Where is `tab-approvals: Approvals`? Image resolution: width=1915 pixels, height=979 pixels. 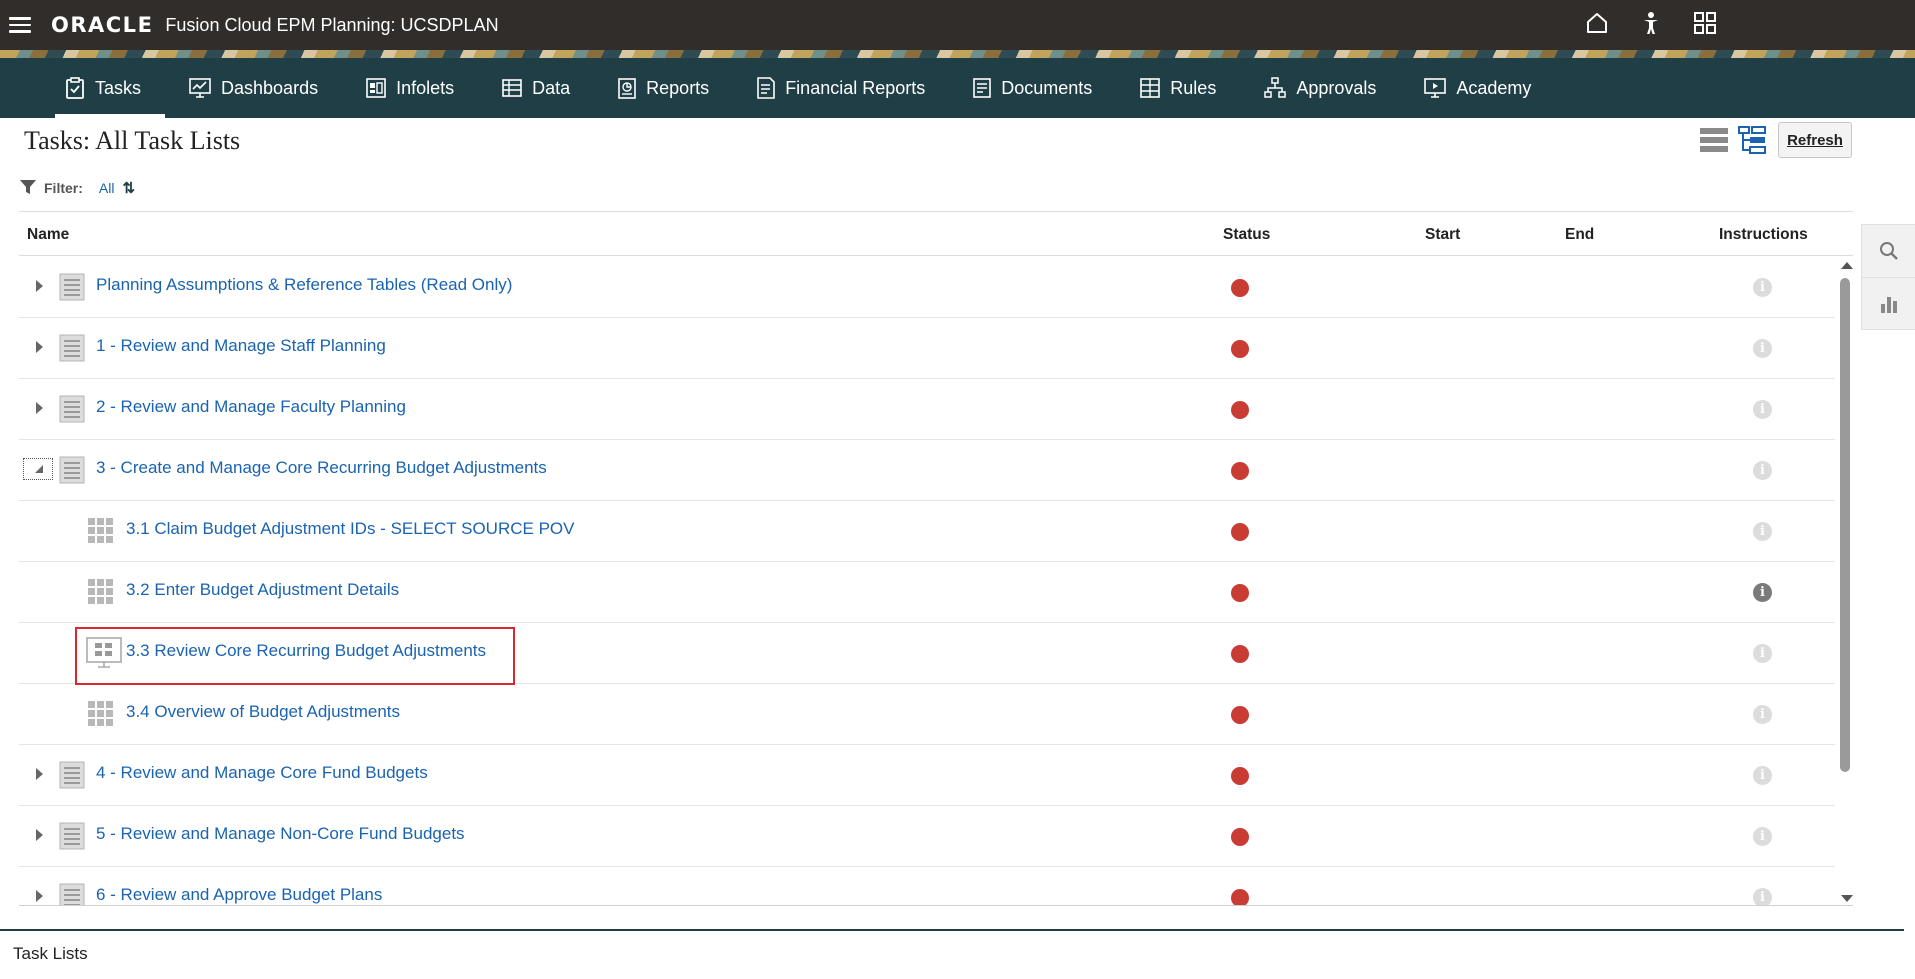 tab-approvals: Approvals is located at coordinates (1327, 88).